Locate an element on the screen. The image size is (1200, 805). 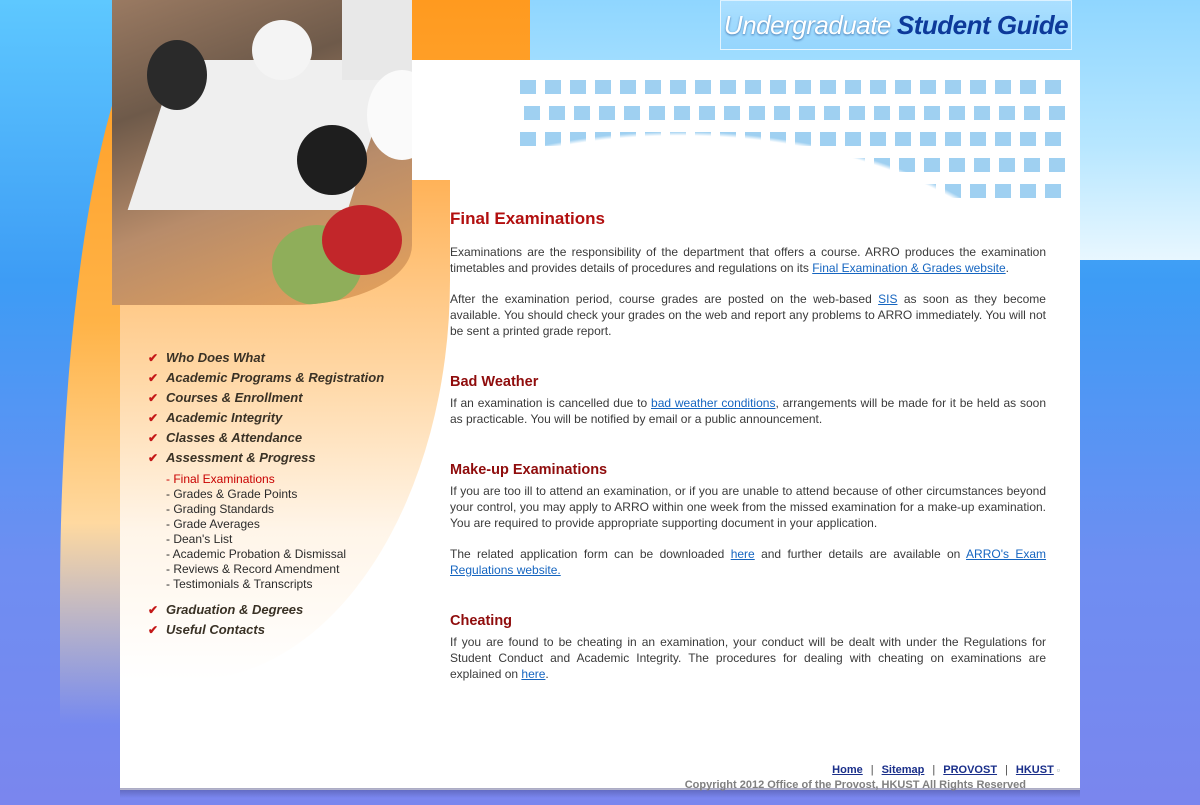
footer-hkust-link: HKUST is located at coordinates (1035, 770).